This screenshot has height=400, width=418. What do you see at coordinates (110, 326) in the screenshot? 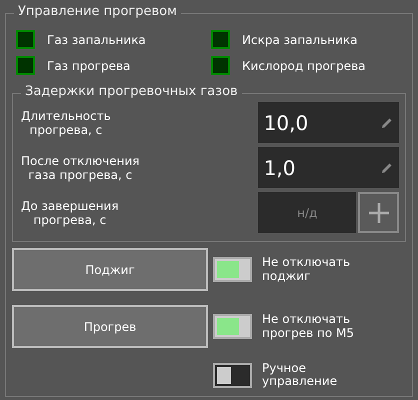
I see `heating-button: Прогрев` at bounding box center [110, 326].